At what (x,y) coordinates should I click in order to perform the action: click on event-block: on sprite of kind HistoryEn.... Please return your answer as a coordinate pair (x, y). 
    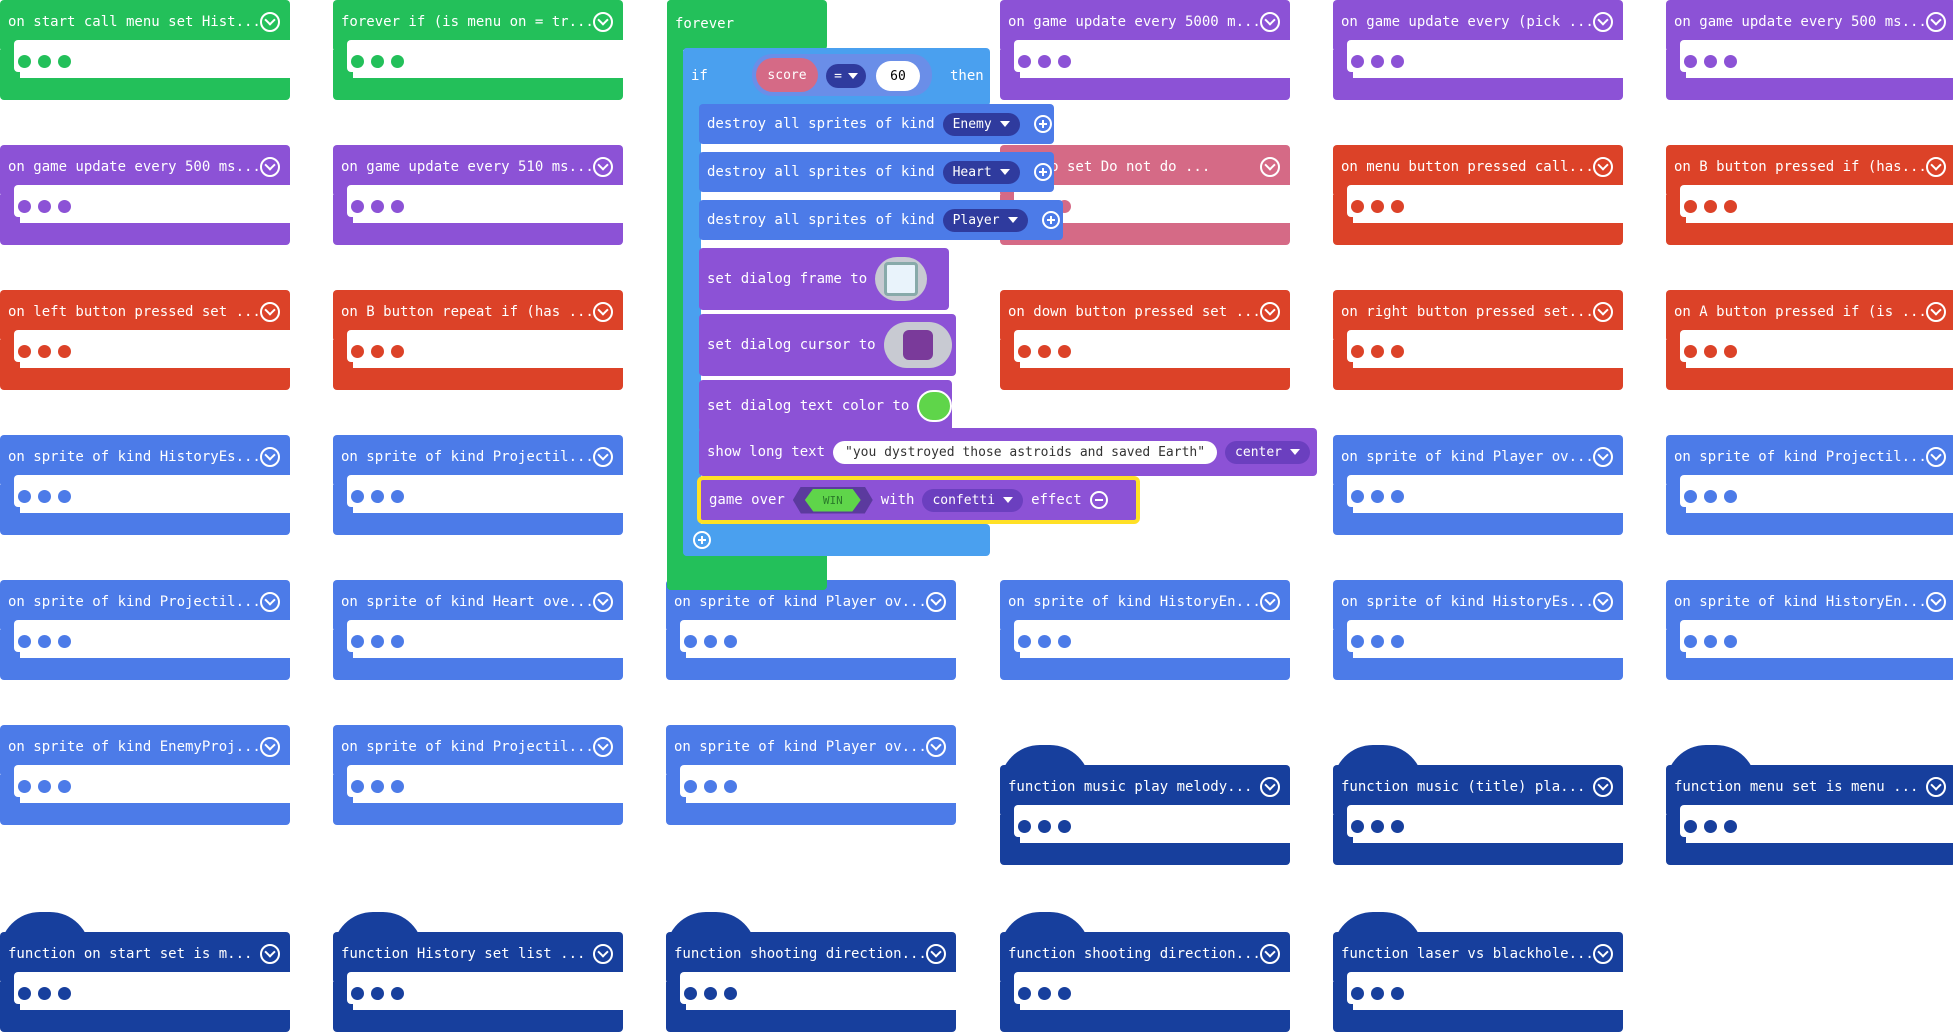
    Looking at the image, I should click on (1809, 630).